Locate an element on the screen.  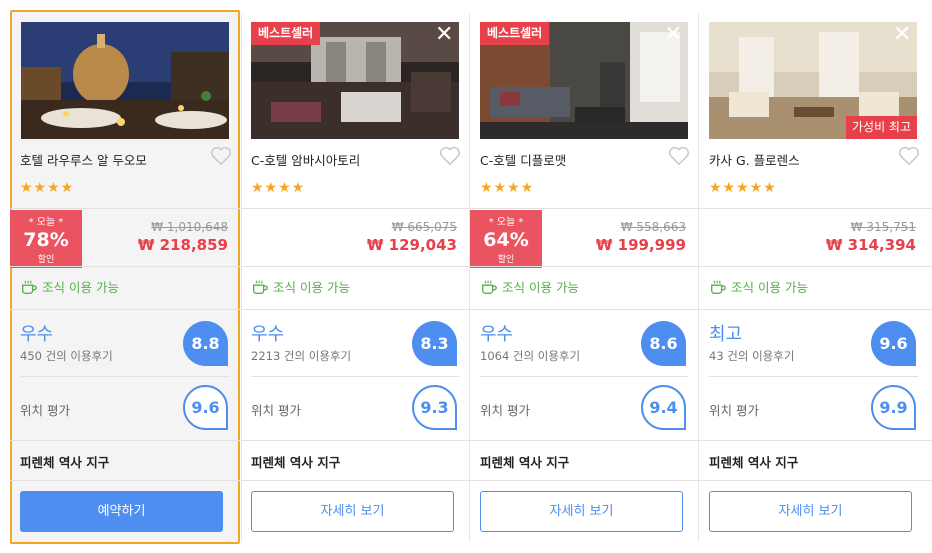
rating-word: 최고 is located at coordinates (726, 334).